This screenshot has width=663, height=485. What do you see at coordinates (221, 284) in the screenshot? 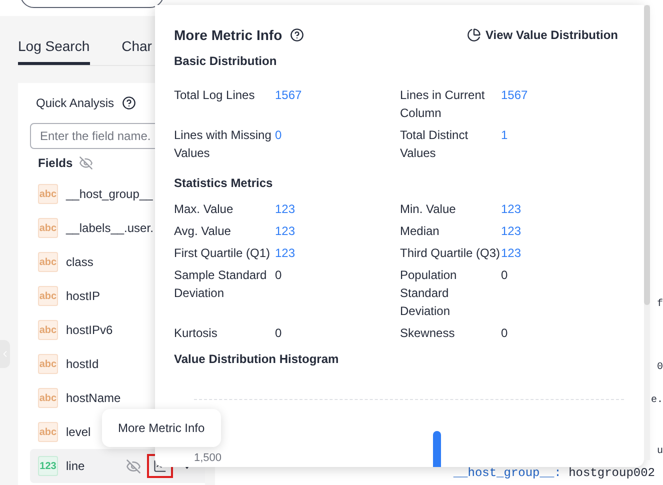
I see `metric-label: Sample Standard Deviation` at bounding box center [221, 284].